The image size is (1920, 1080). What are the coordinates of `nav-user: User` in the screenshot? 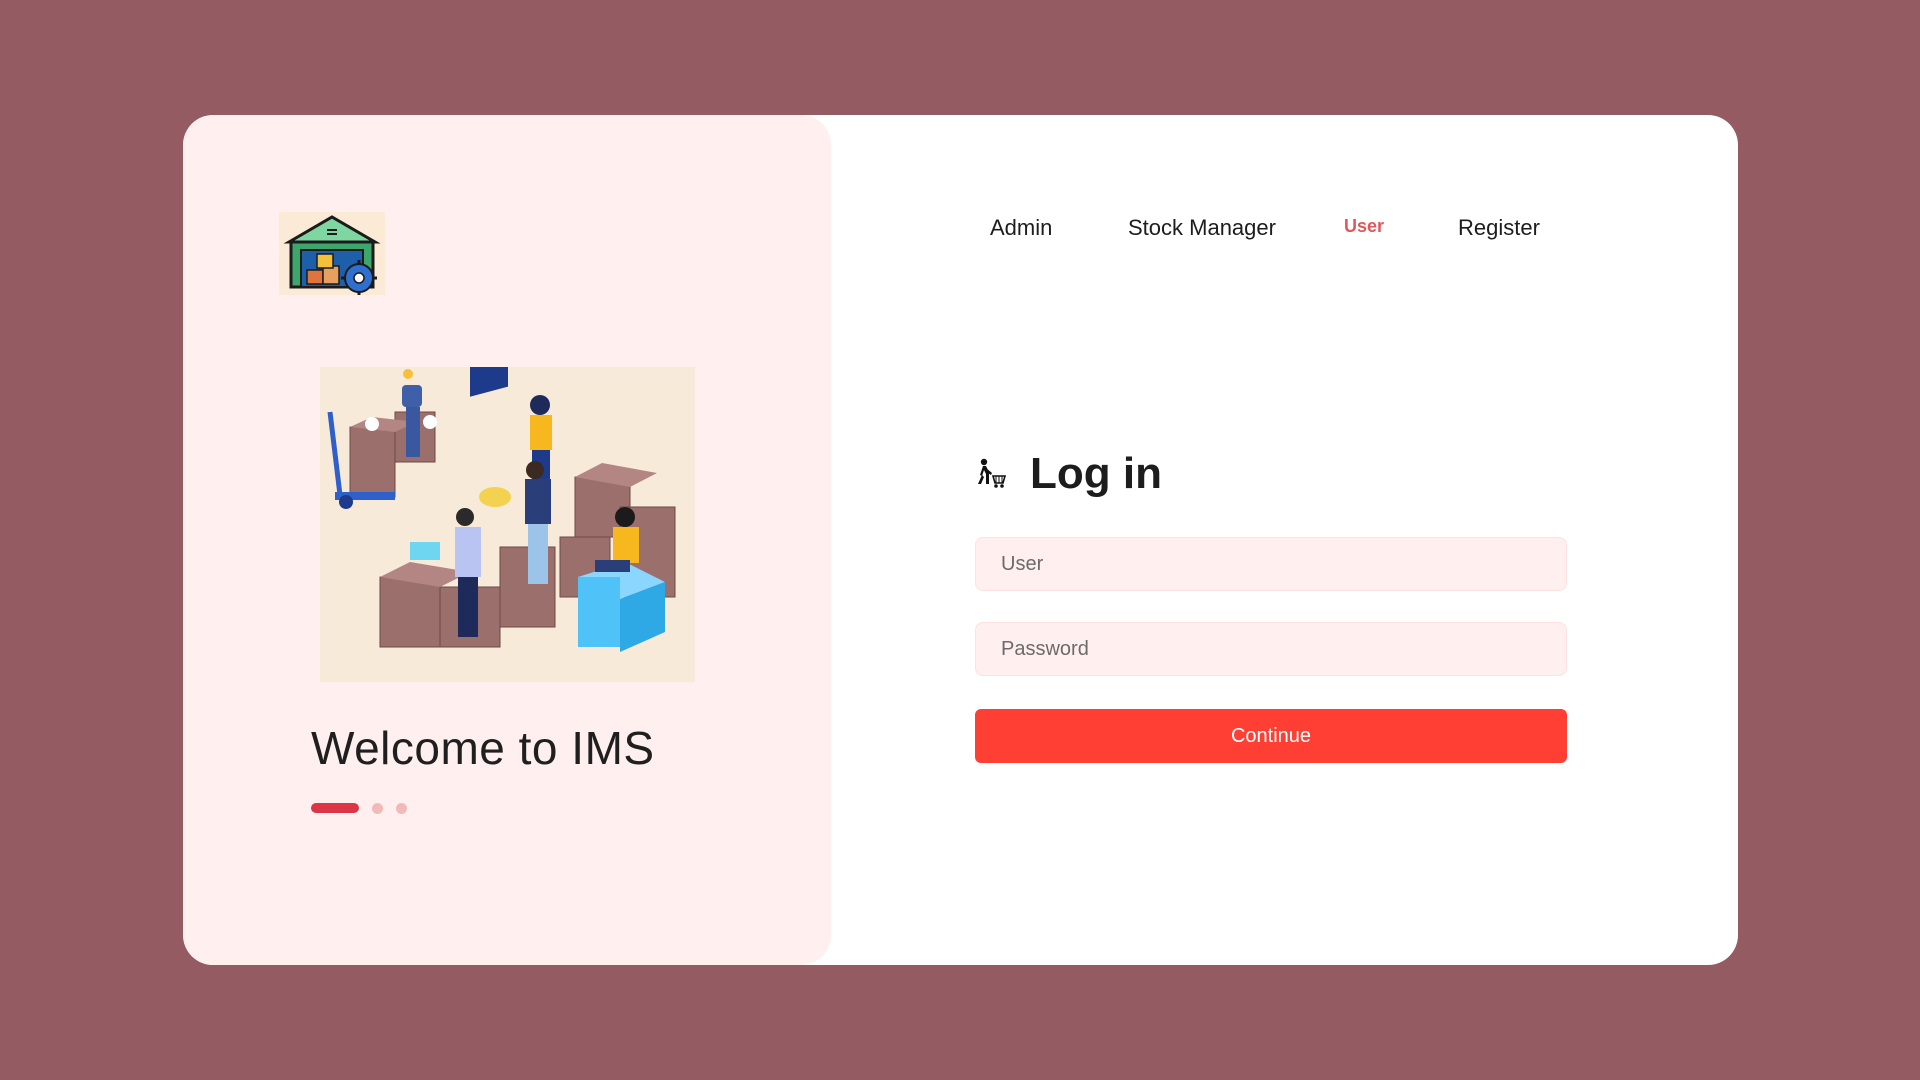 It's located at (1364, 226).